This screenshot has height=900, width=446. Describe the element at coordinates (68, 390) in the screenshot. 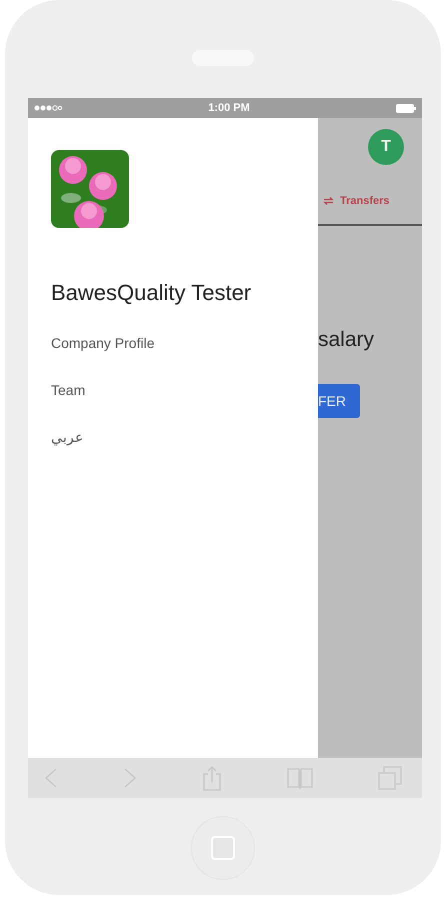

I see `menu-item: Team` at that location.